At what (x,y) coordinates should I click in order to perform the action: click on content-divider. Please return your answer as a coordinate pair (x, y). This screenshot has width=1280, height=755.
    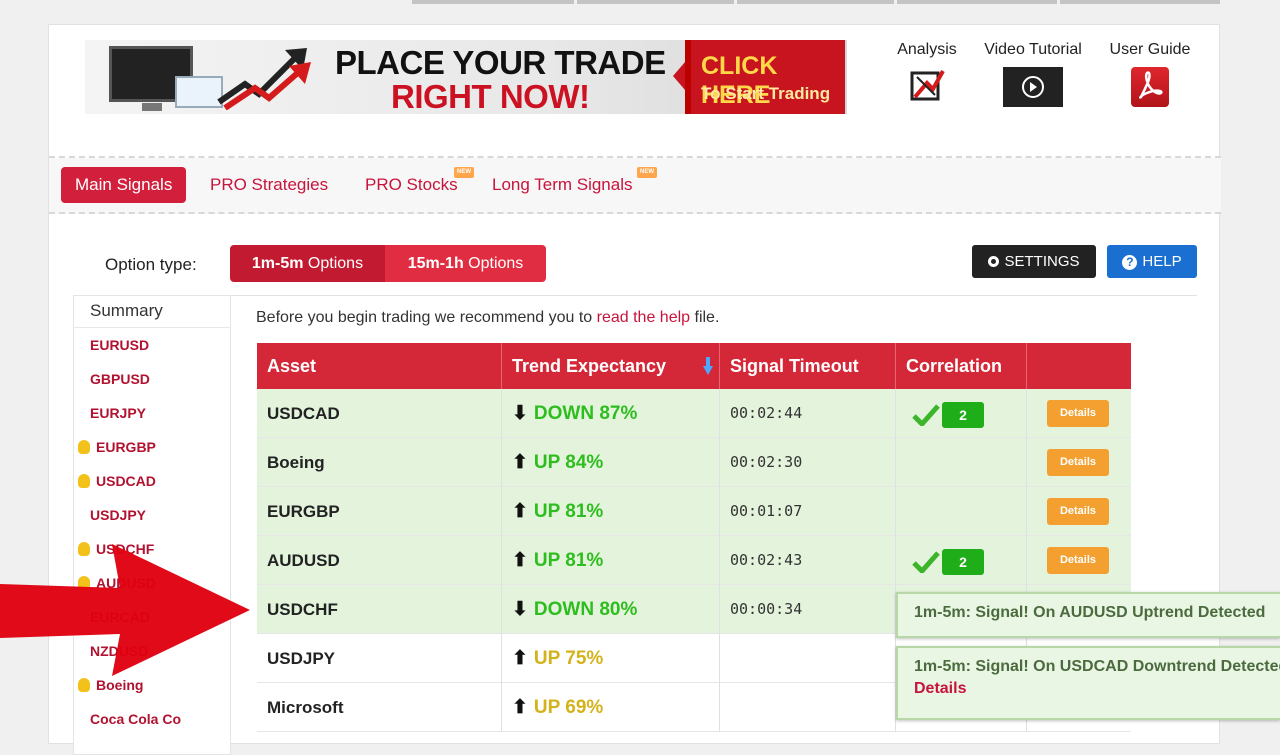
    Looking at the image, I should click on (713, 295).